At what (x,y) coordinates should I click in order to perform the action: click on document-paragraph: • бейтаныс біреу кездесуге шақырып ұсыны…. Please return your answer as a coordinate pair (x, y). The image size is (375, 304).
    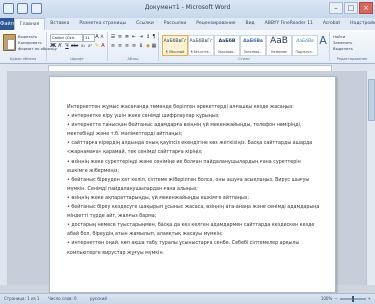
    Looking at the image, I should click on (193, 212).